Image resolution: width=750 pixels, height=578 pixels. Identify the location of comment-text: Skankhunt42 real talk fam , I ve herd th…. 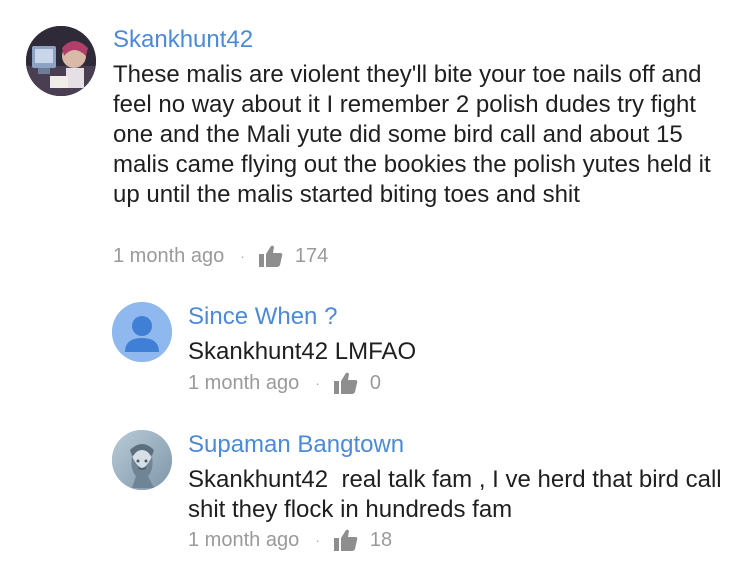
(458, 494).